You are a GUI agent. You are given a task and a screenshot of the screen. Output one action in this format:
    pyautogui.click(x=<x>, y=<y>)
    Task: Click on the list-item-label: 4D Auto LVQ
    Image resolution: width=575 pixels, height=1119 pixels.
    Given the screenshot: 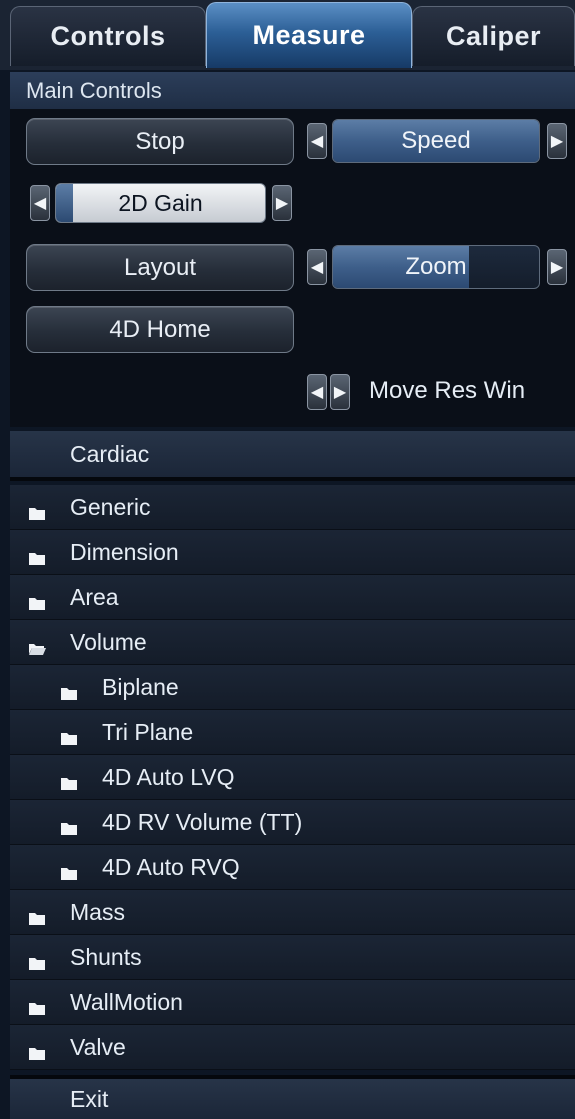 What is the action you would take?
    pyautogui.click(x=168, y=776)
    